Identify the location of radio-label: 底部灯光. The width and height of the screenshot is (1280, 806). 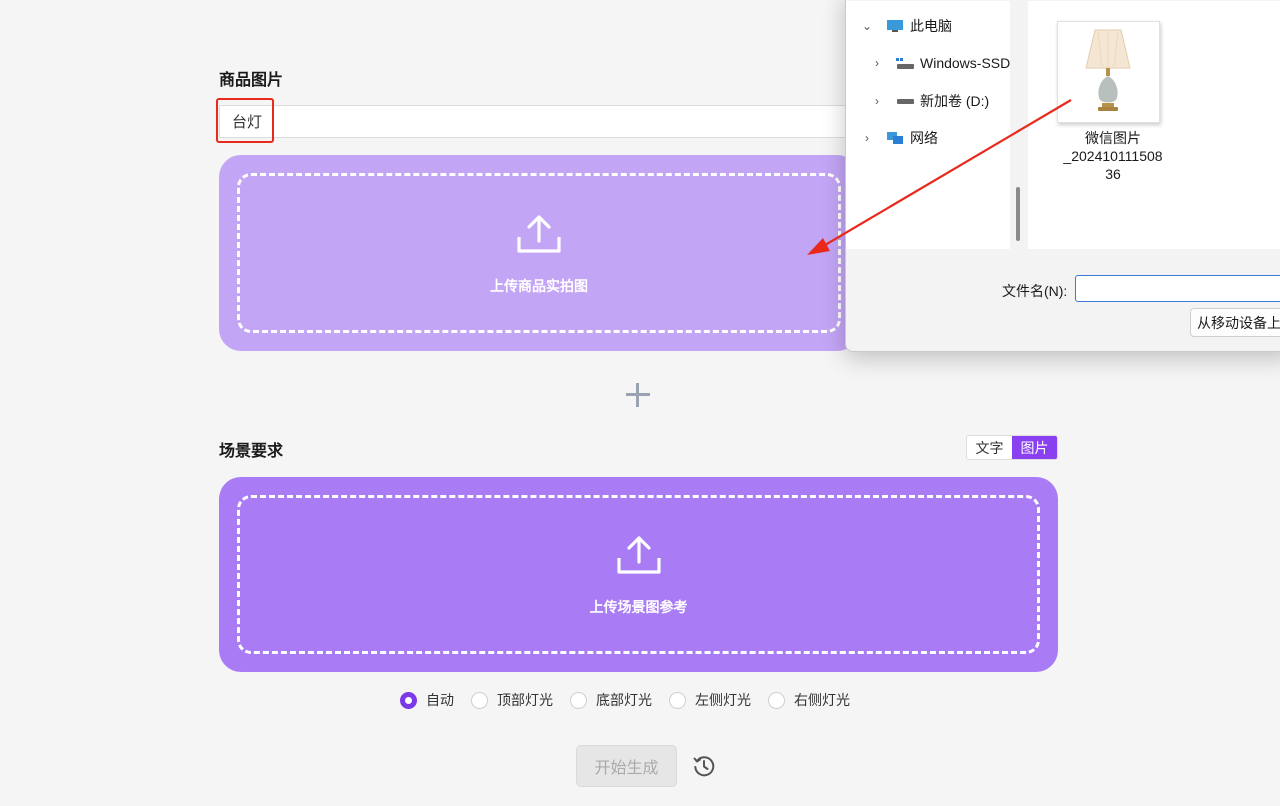
(624, 700).